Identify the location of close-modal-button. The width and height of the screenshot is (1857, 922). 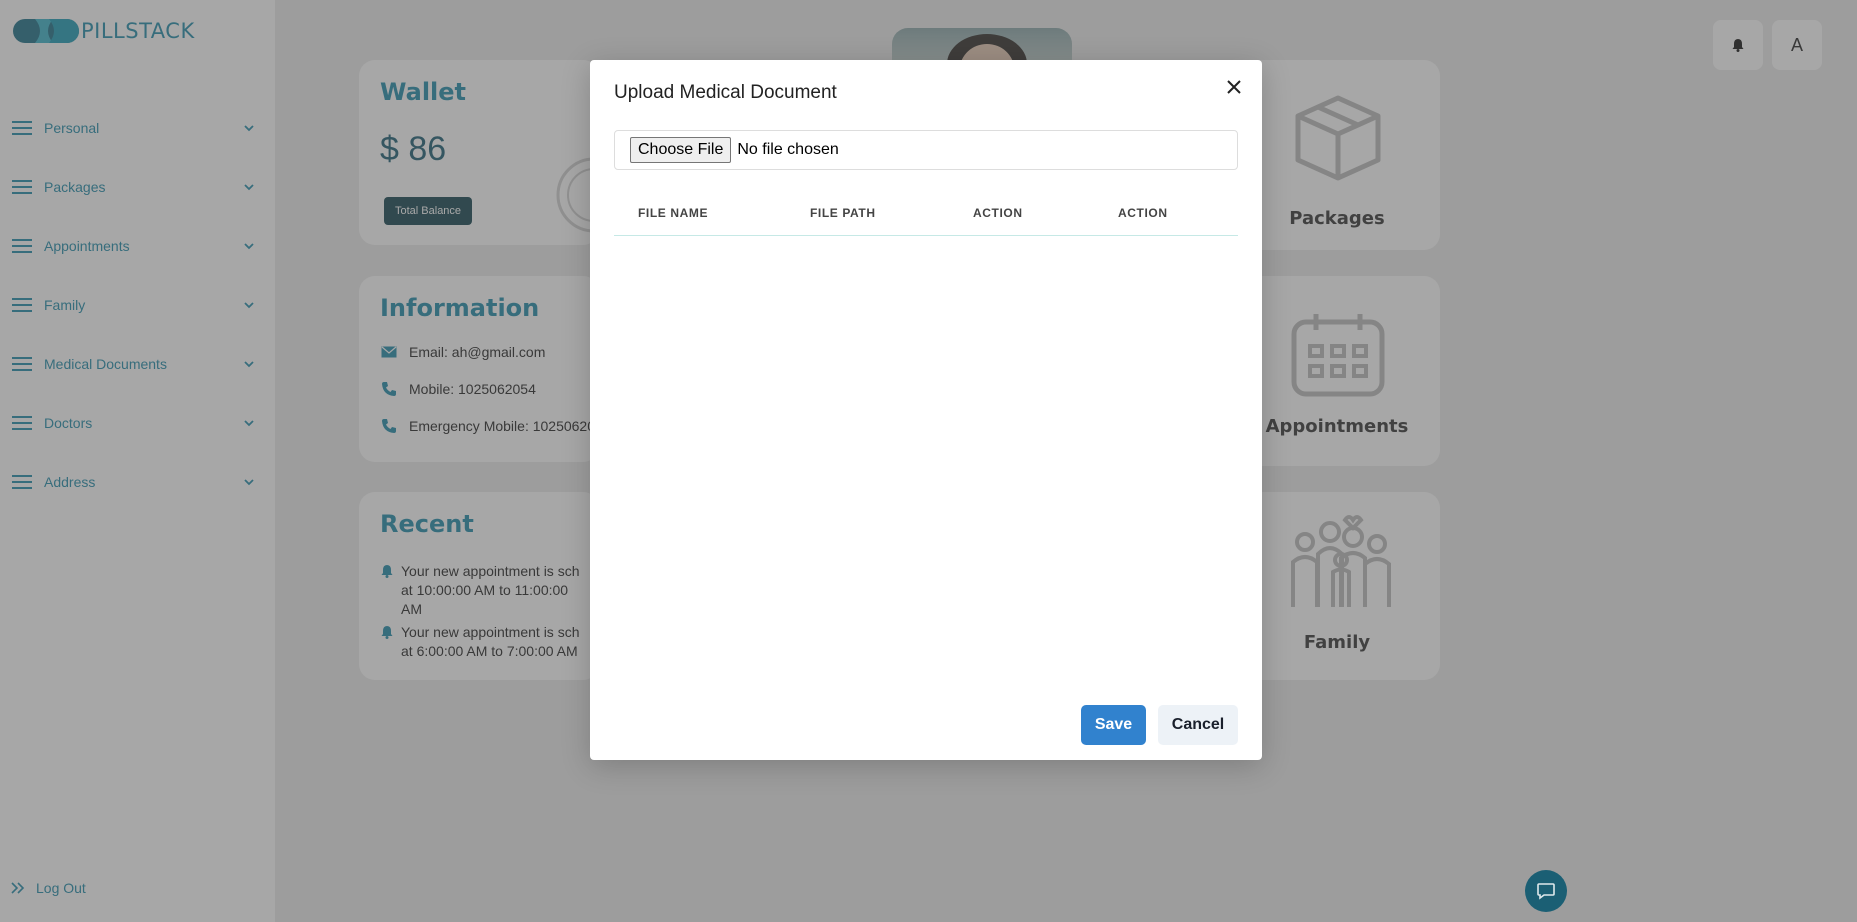
(1234, 87).